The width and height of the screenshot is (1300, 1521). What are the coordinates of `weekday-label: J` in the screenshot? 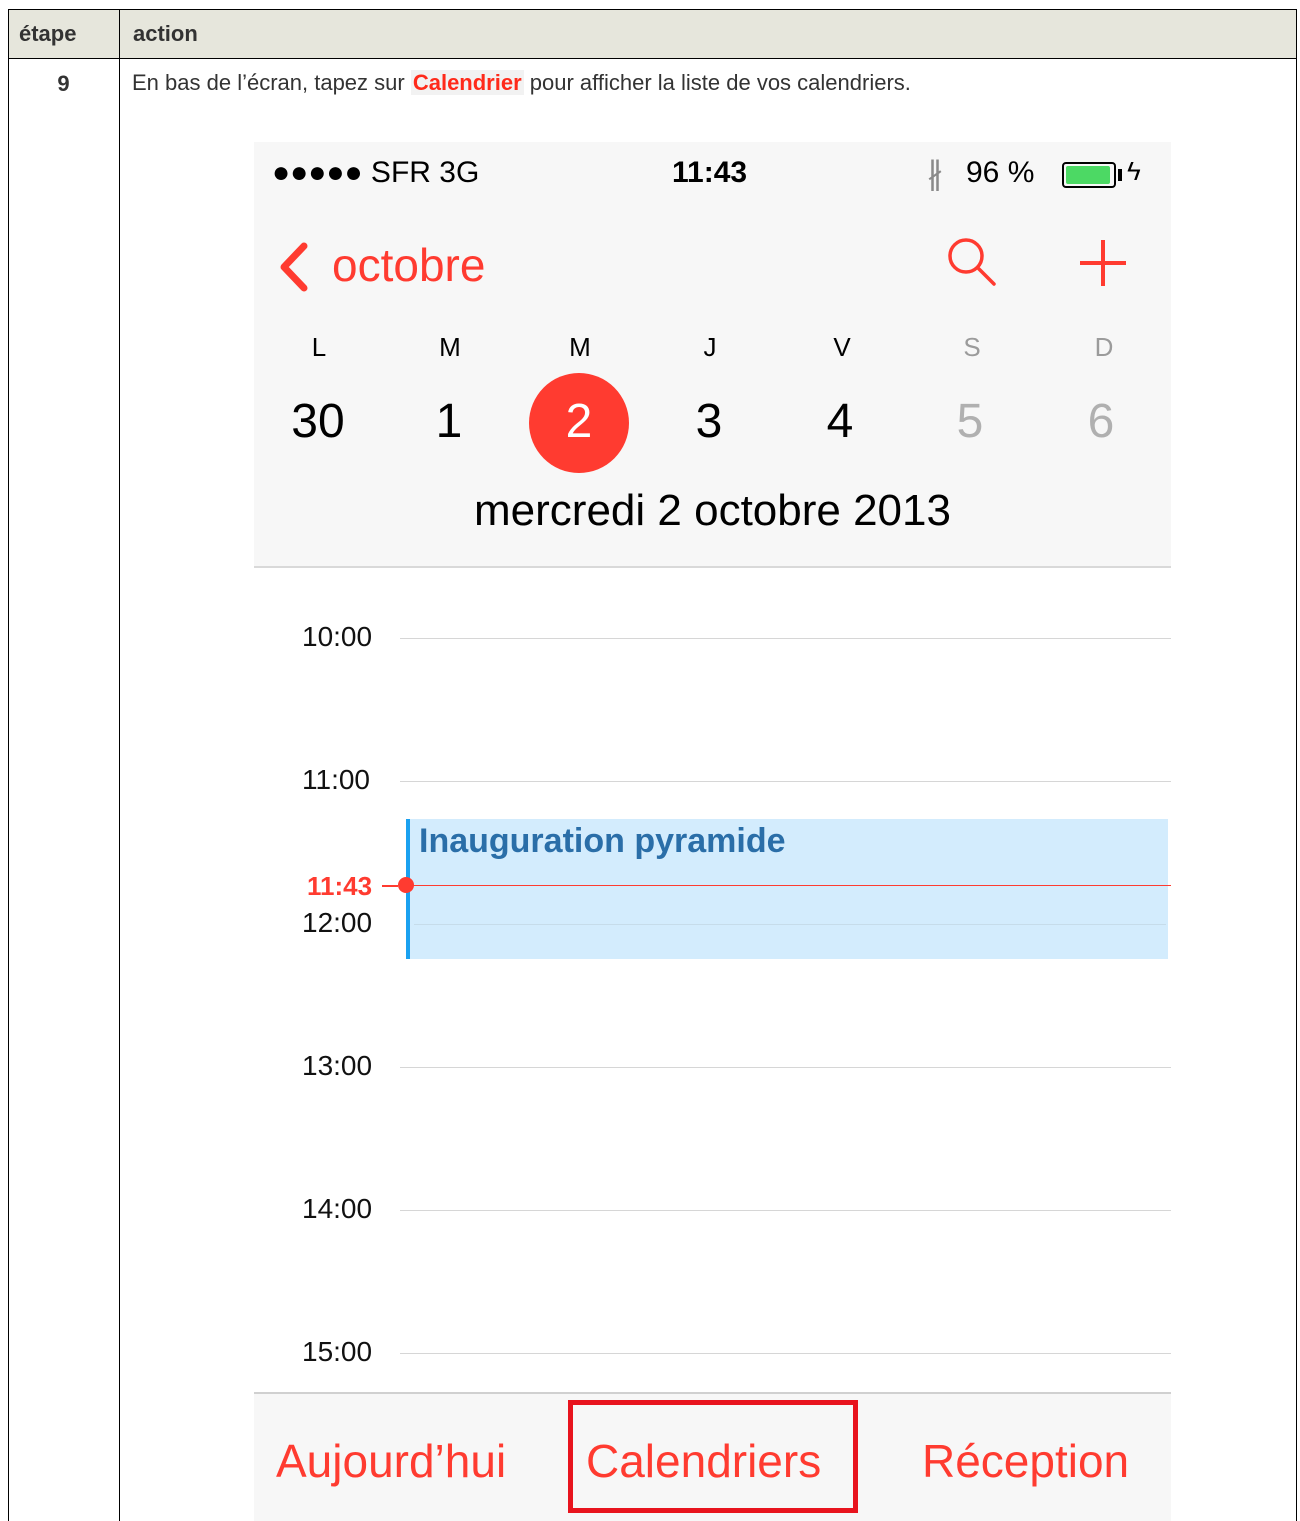 It's located at (710, 347).